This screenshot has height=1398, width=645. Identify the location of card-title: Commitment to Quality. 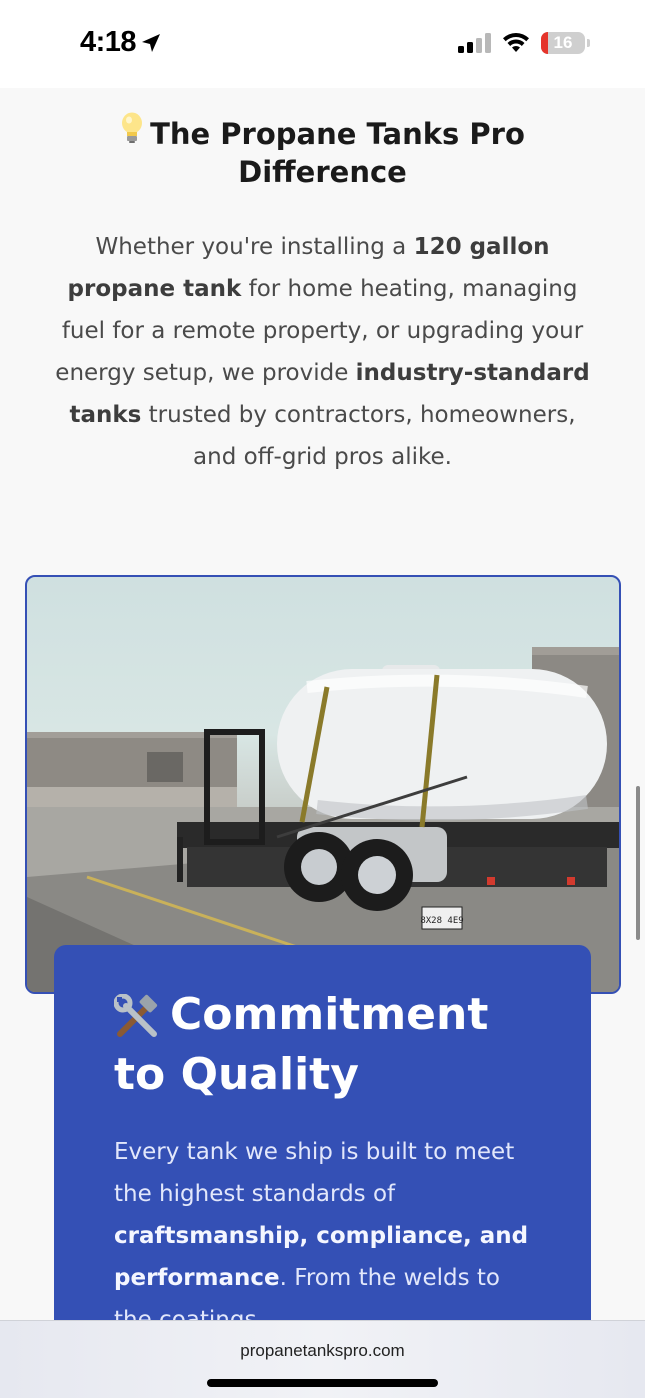
(322, 1045).